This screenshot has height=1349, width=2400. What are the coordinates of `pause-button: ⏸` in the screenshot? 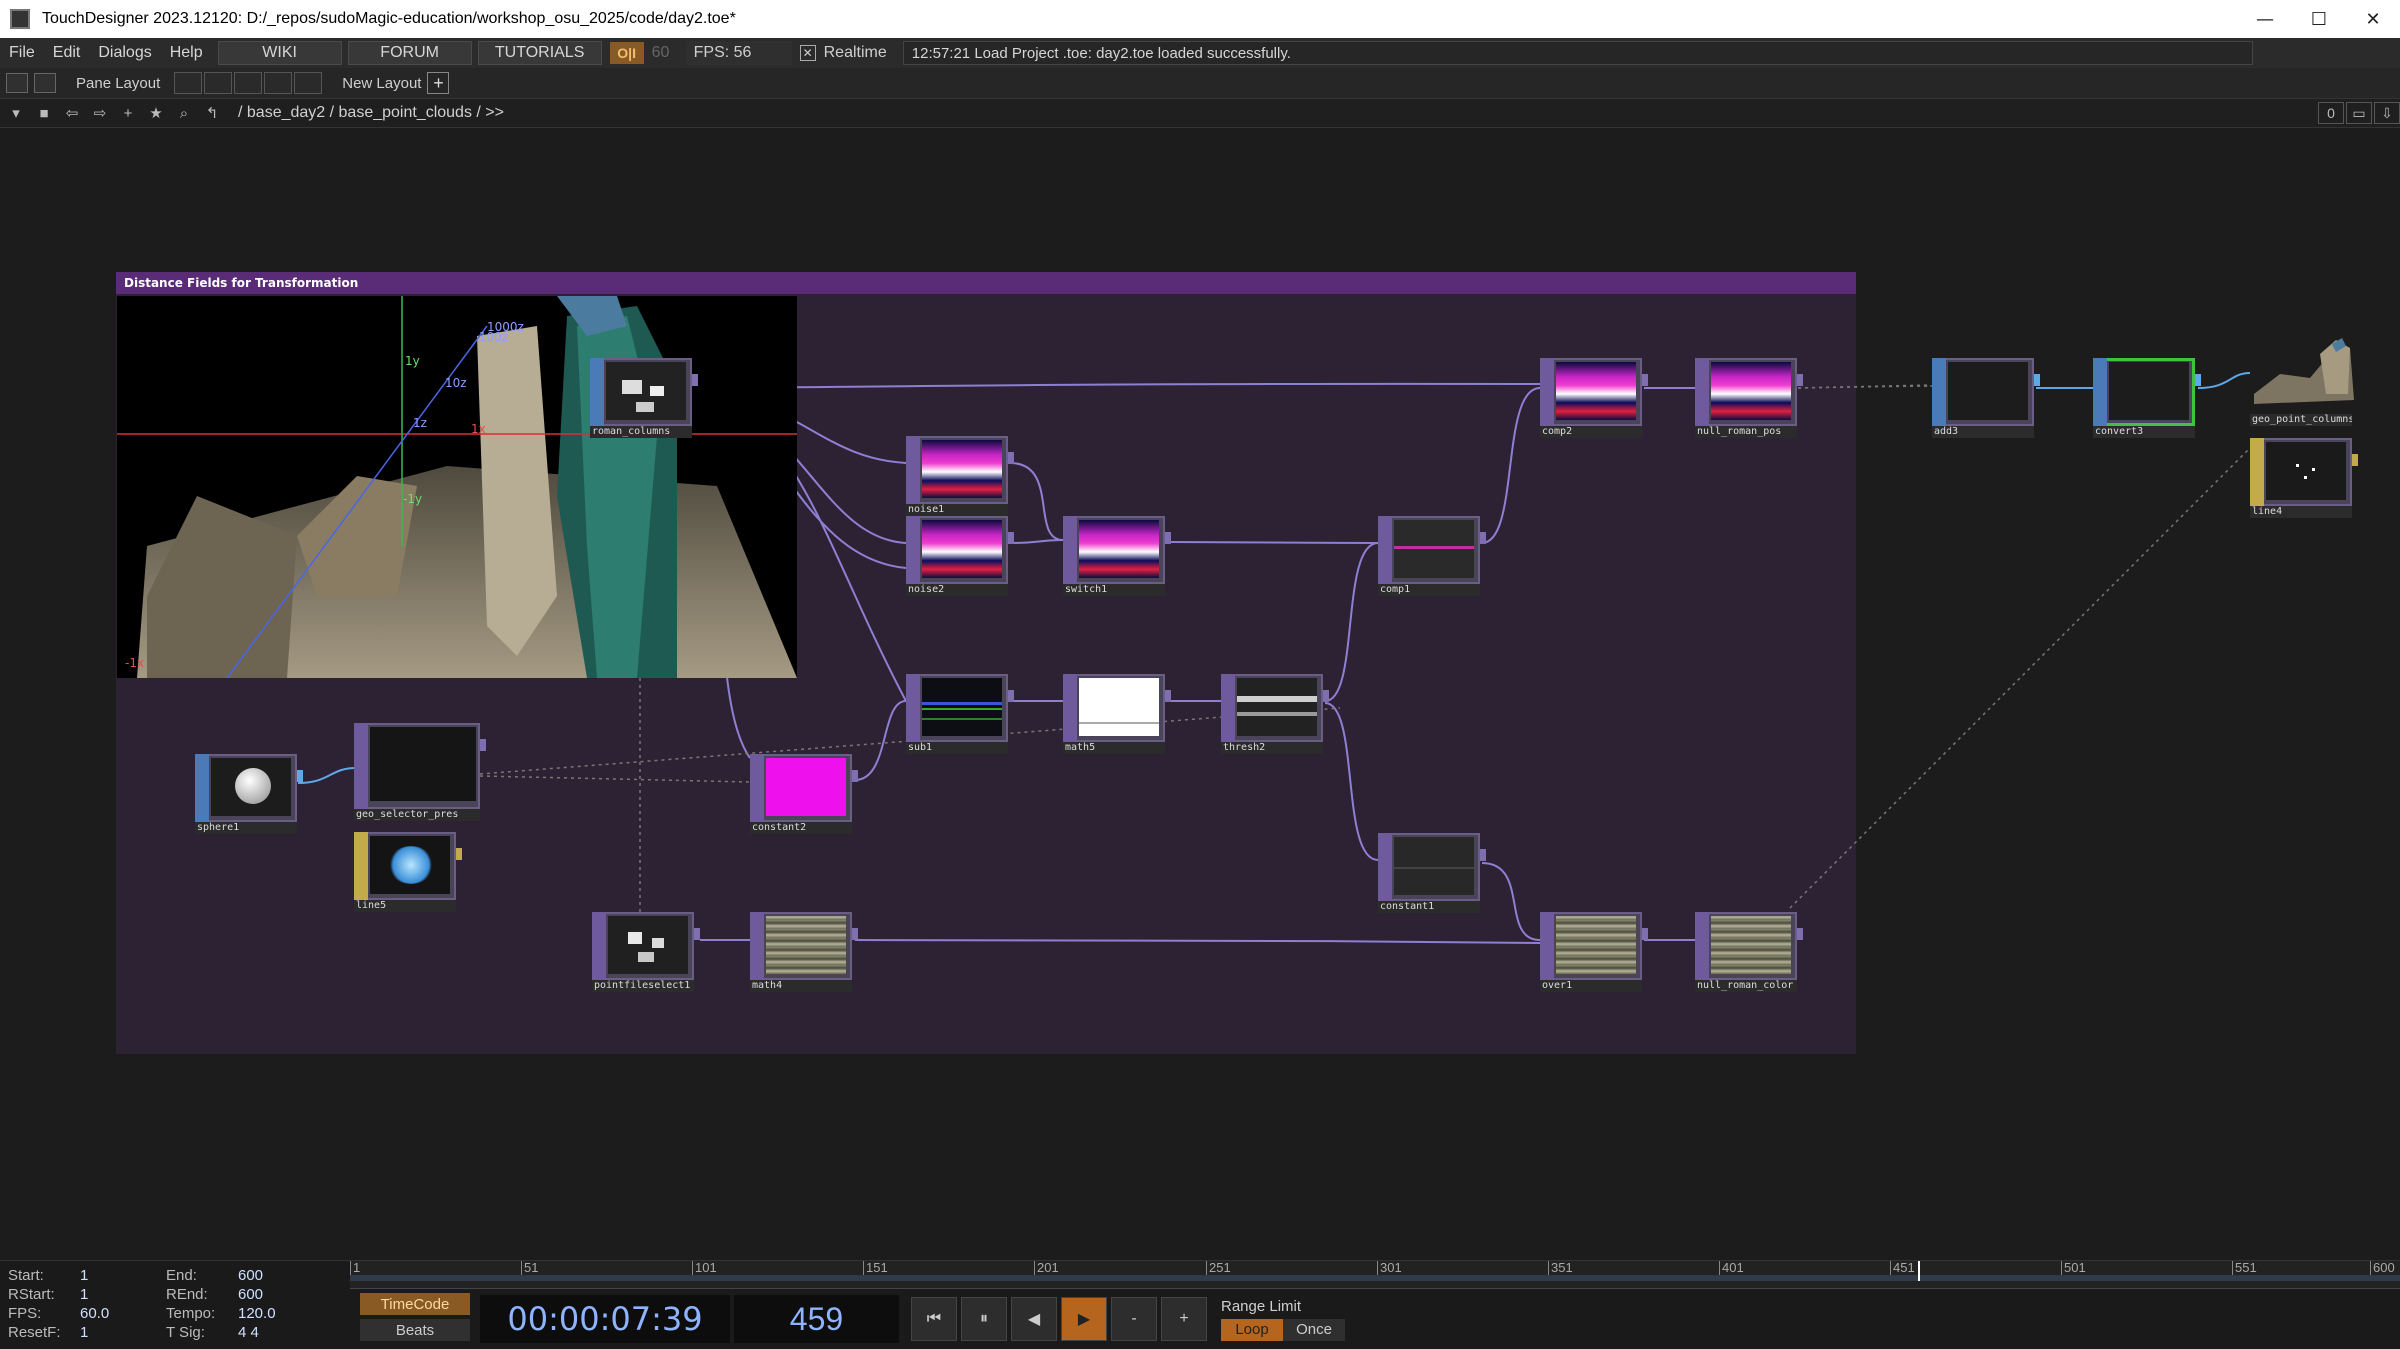 It's located at (984, 1319).